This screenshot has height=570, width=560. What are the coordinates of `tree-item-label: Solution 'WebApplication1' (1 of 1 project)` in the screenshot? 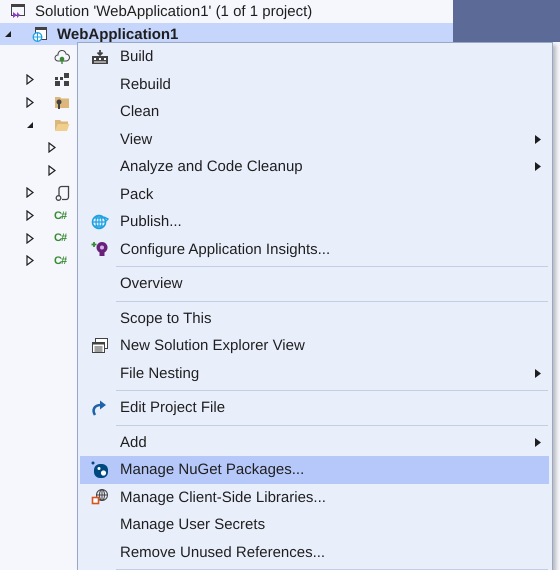 It's located at (173, 11).